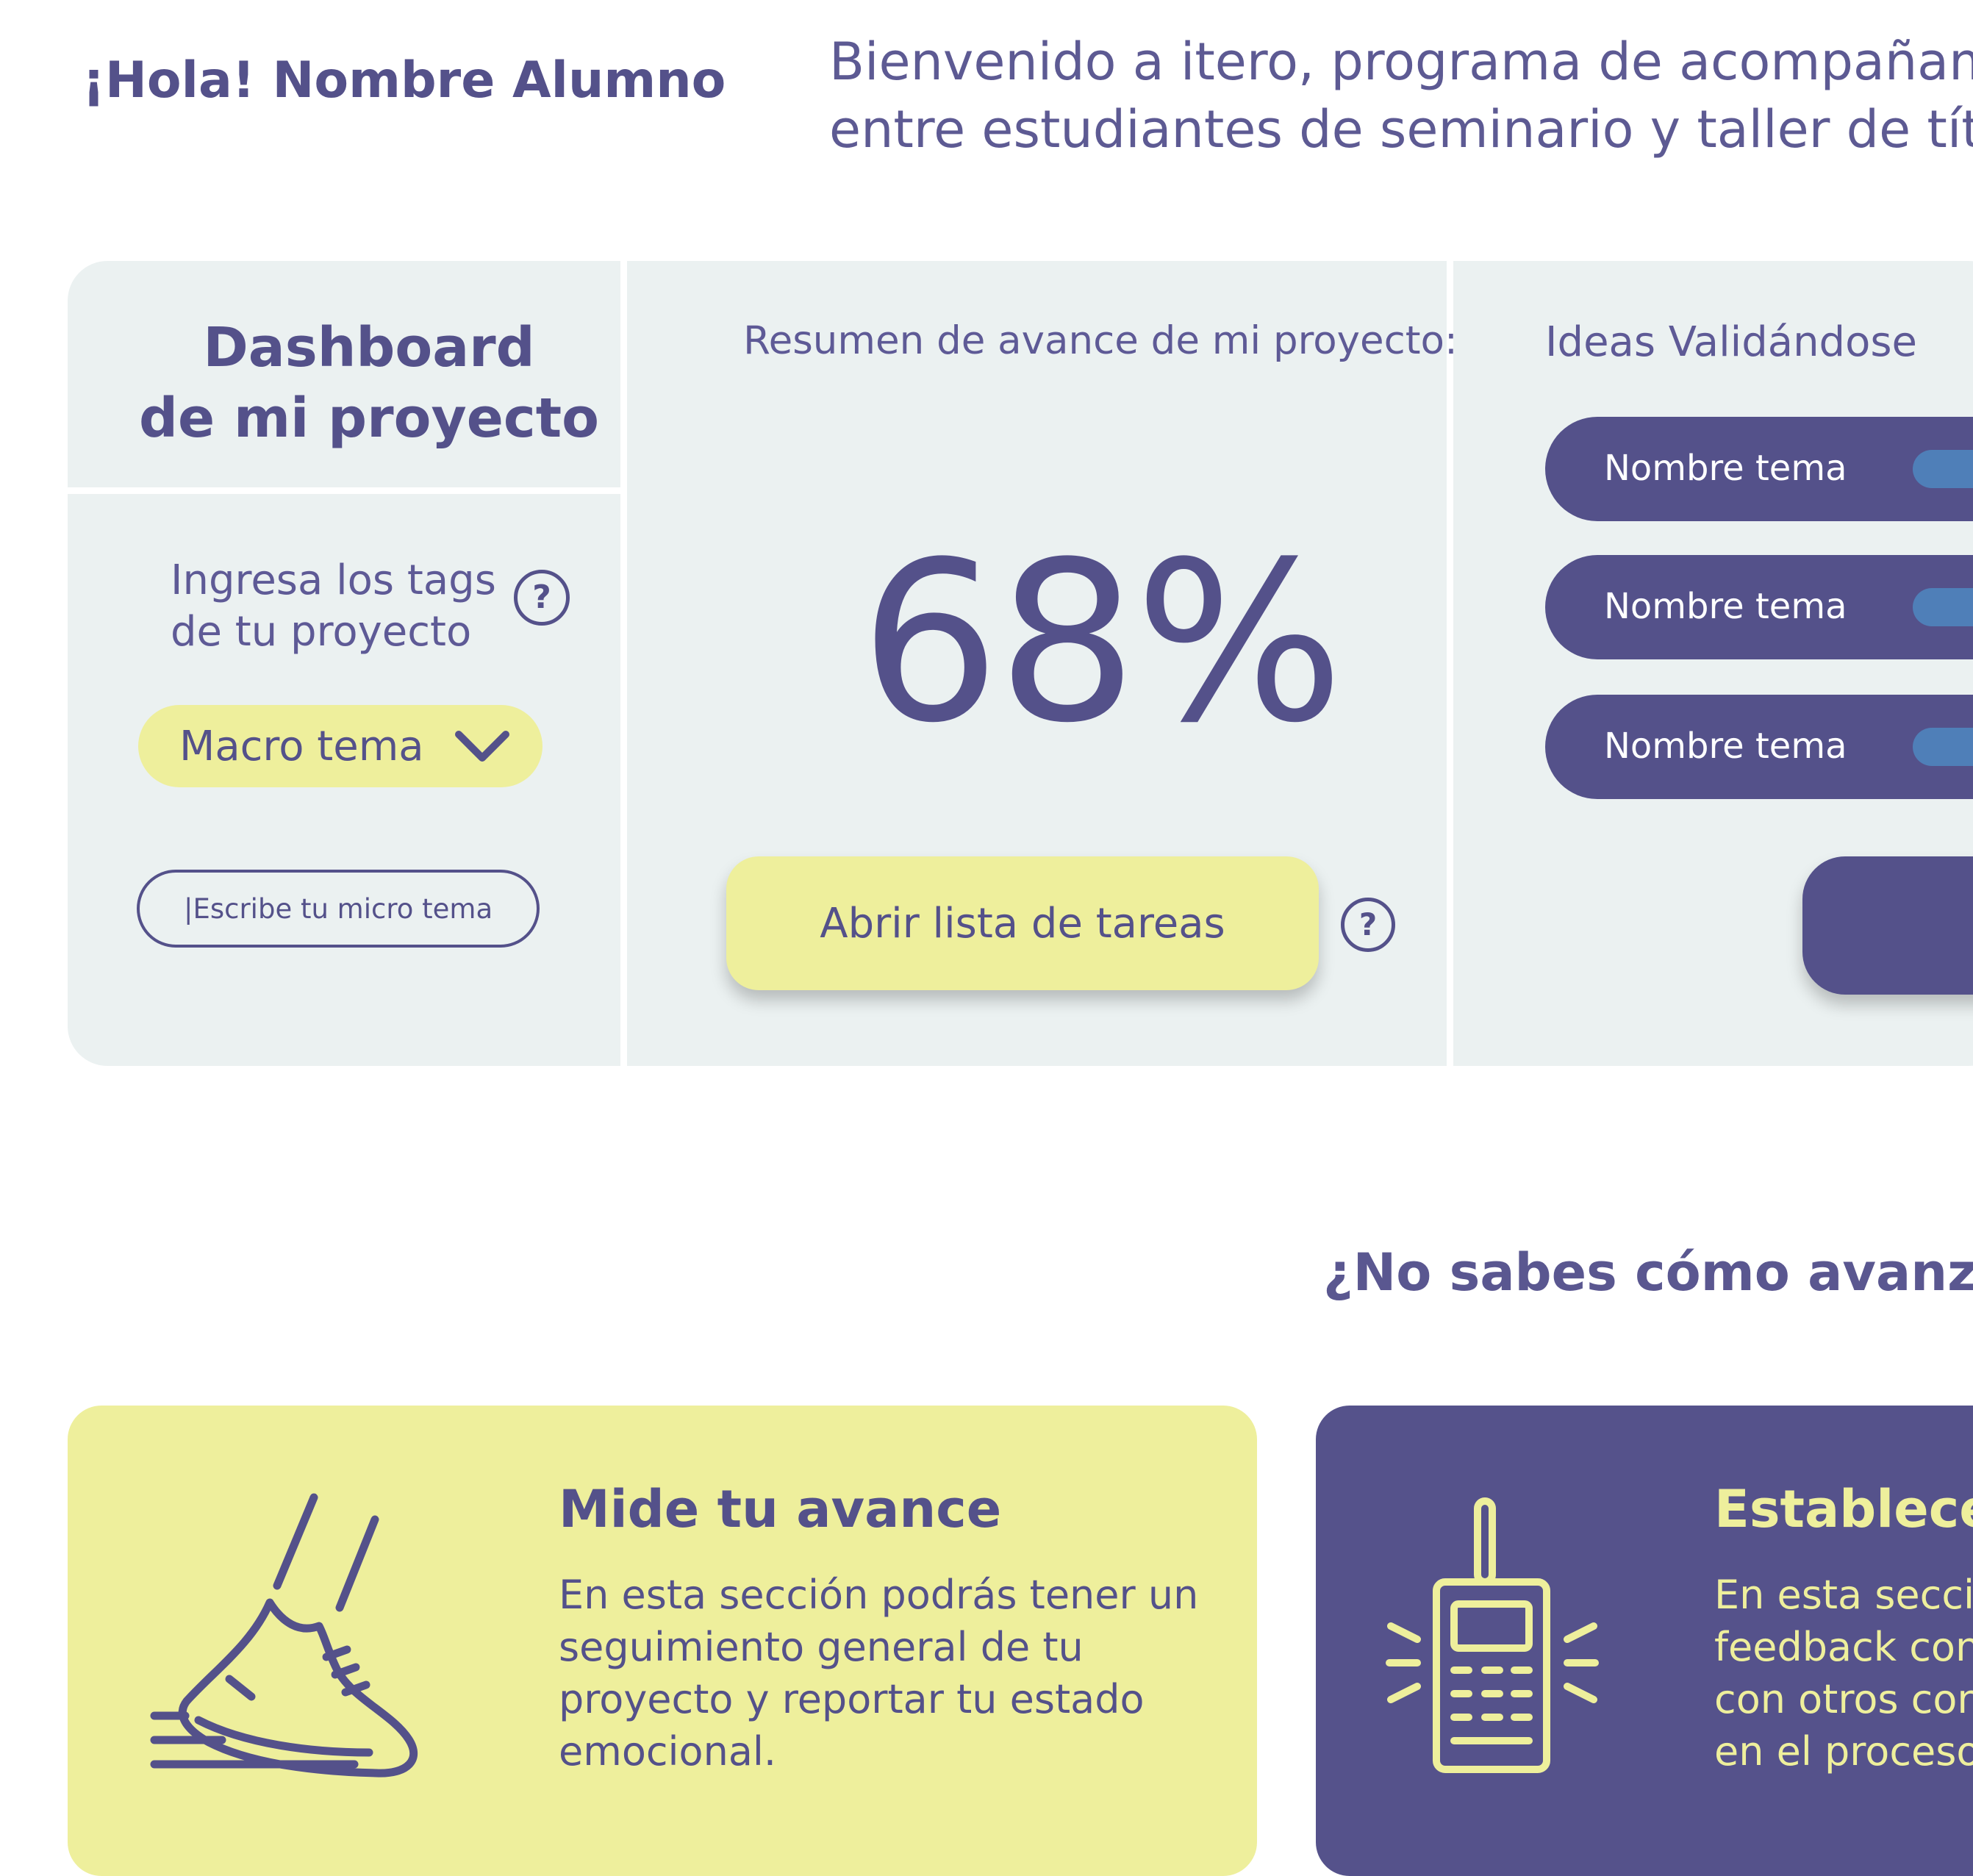 This screenshot has width=1973, height=1876. What do you see at coordinates (369, 419) in the screenshot?
I see `dashboard-title-line-2: de mi proyecto` at bounding box center [369, 419].